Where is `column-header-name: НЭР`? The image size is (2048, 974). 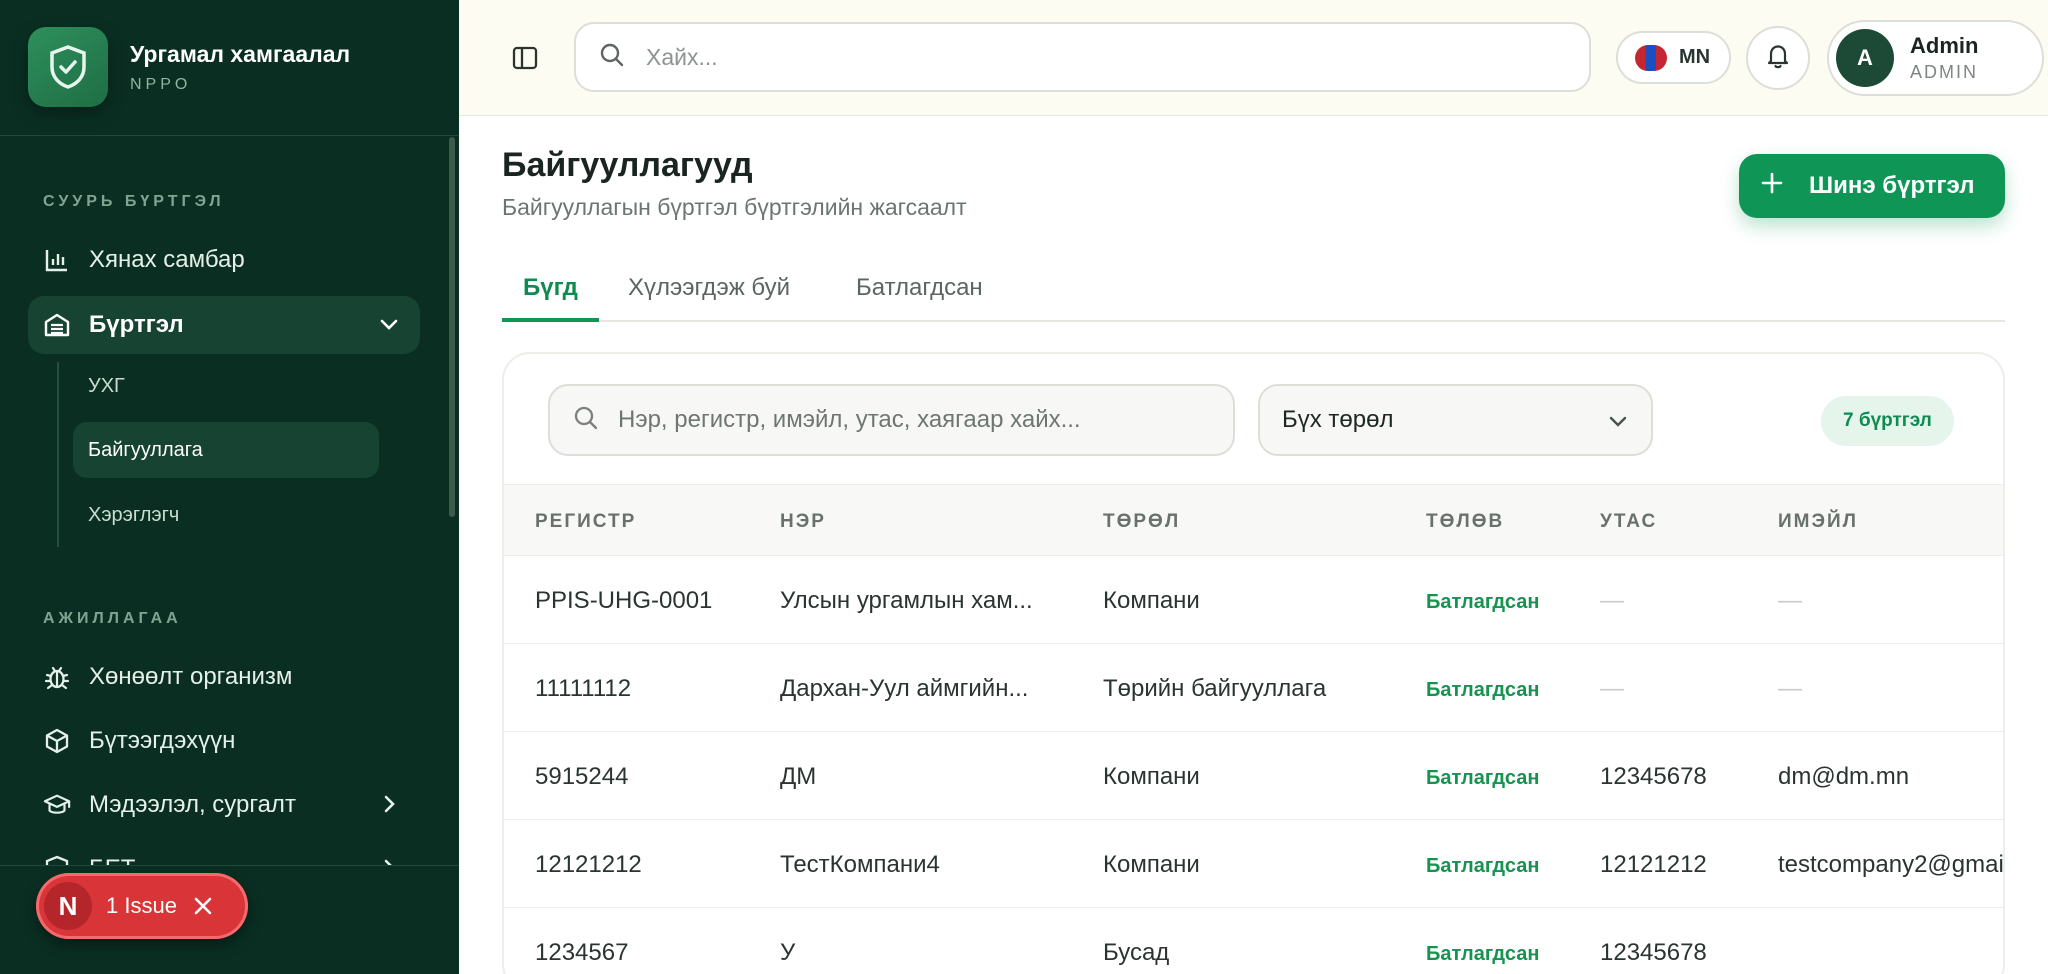
column-header-name: НЭР is located at coordinates (803, 522).